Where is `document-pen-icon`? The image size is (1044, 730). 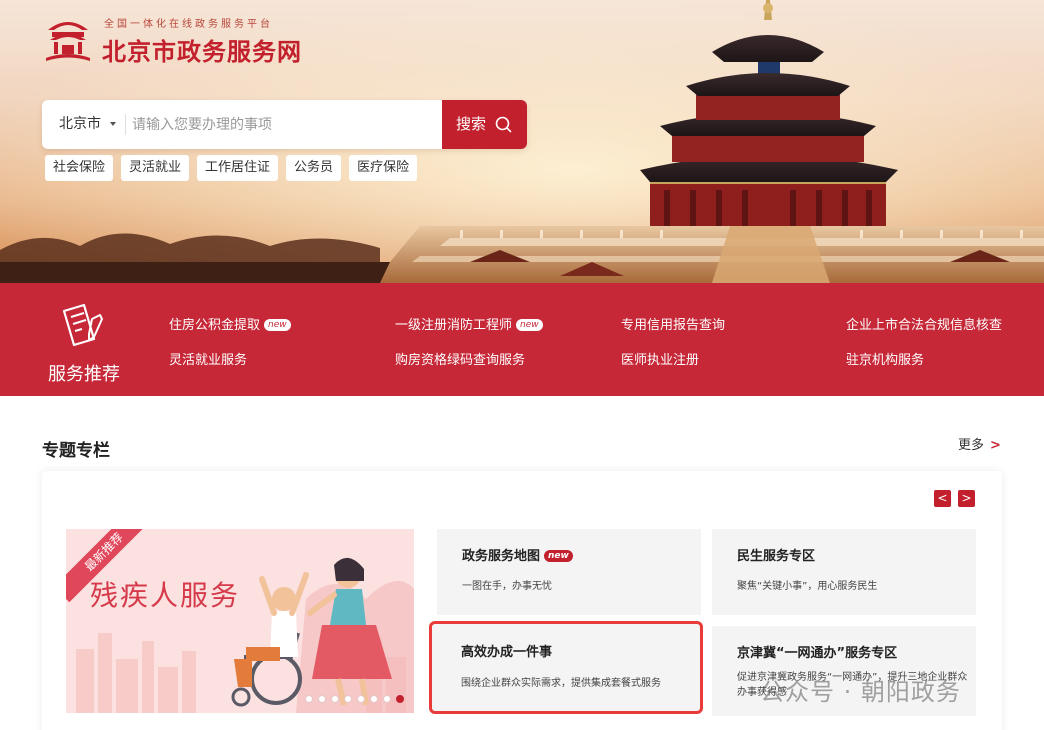 document-pen-icon is located at coordinates (81, 326).